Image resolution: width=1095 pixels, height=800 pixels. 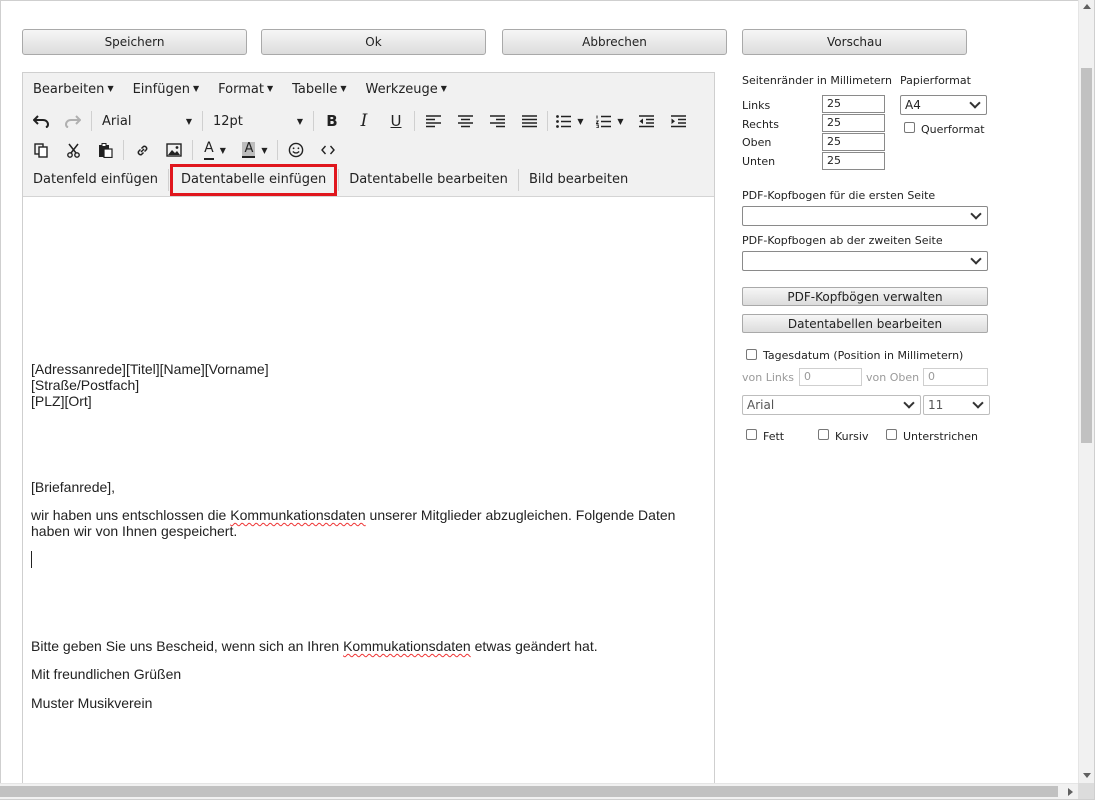 What do you see at coordinates (831, 405) in the screenshot?
I see `date-font-select: Arial` at bounding box center [831, 405].